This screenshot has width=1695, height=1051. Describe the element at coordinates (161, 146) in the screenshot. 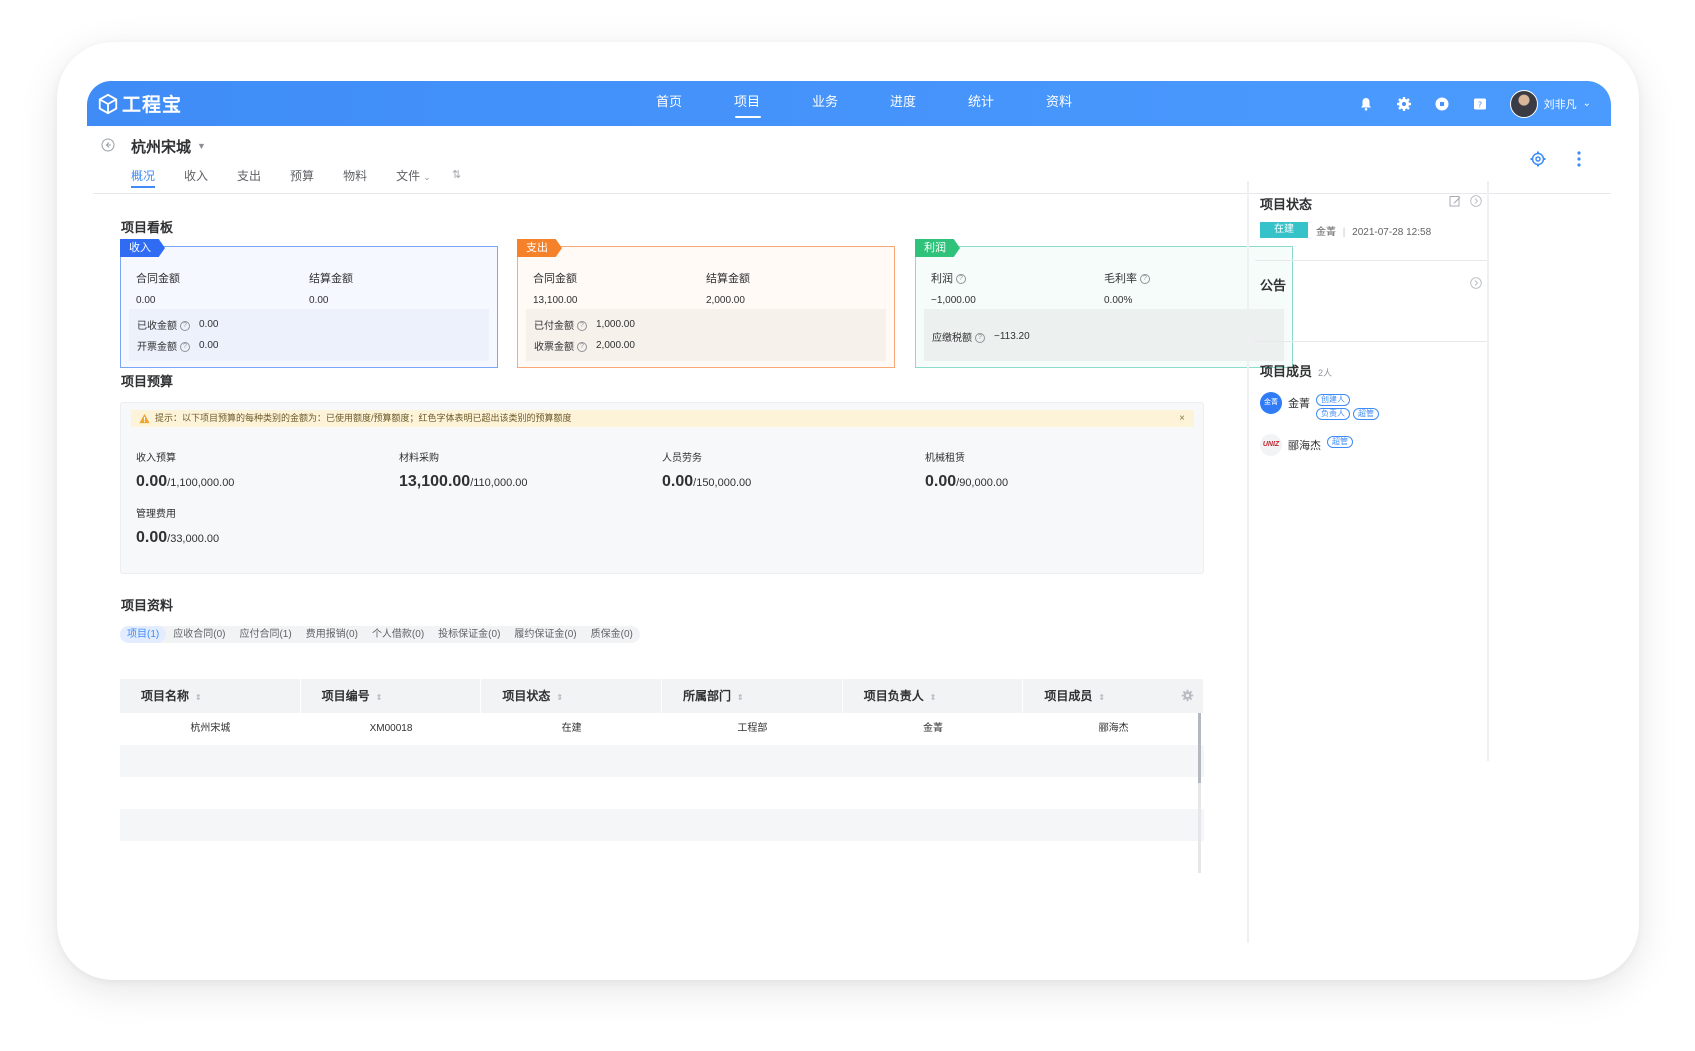

I see `project-title: 杭州宋城` at that location.